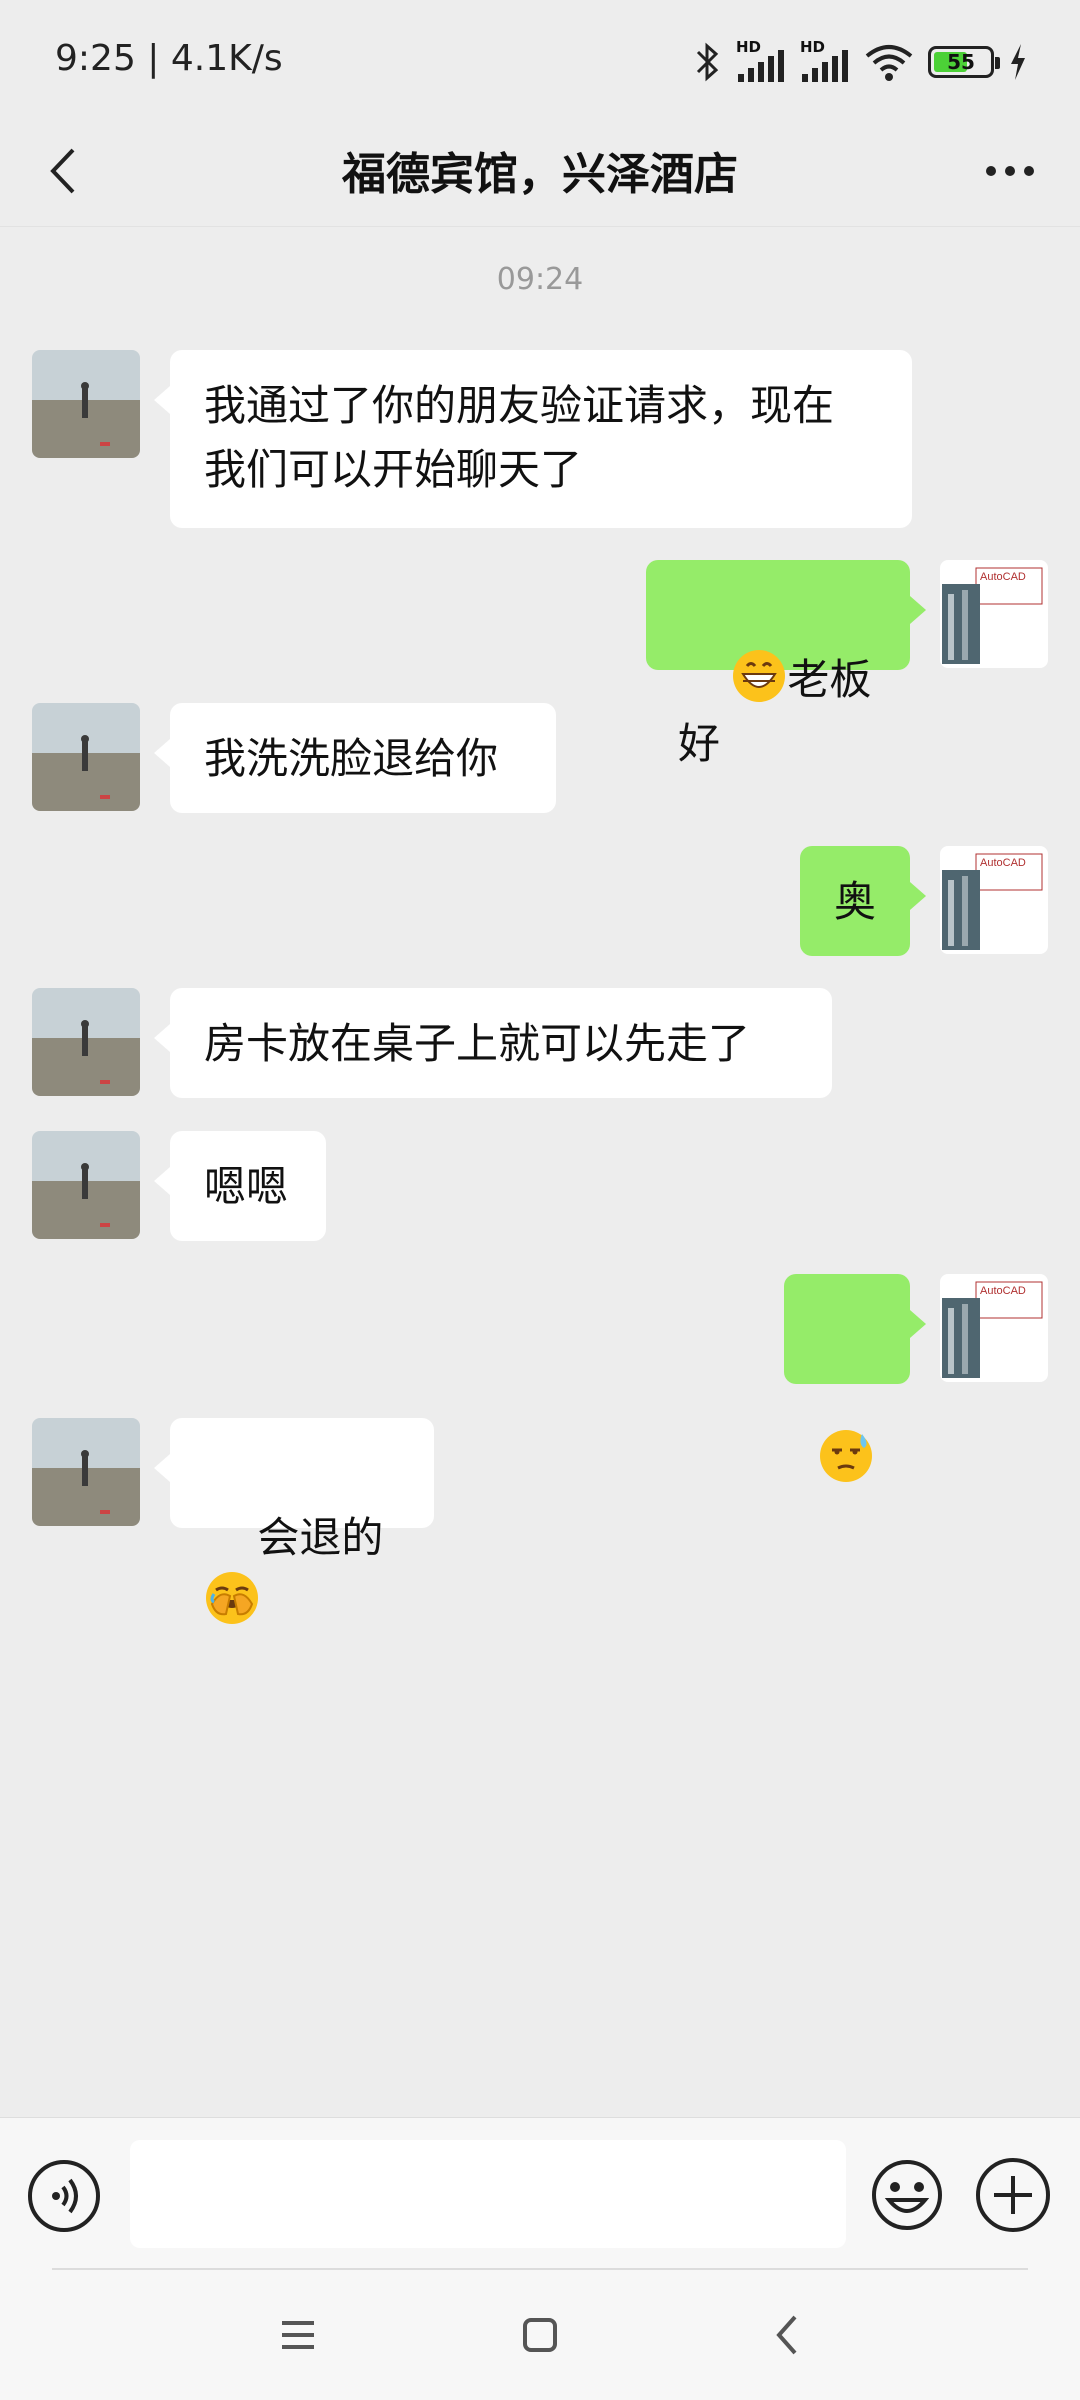 The height and width of the screenshot is (2400, 1080). Describe the element at coordinates (761, 61) in the screenshot. I see `signal-icon-1: HD` at that location.